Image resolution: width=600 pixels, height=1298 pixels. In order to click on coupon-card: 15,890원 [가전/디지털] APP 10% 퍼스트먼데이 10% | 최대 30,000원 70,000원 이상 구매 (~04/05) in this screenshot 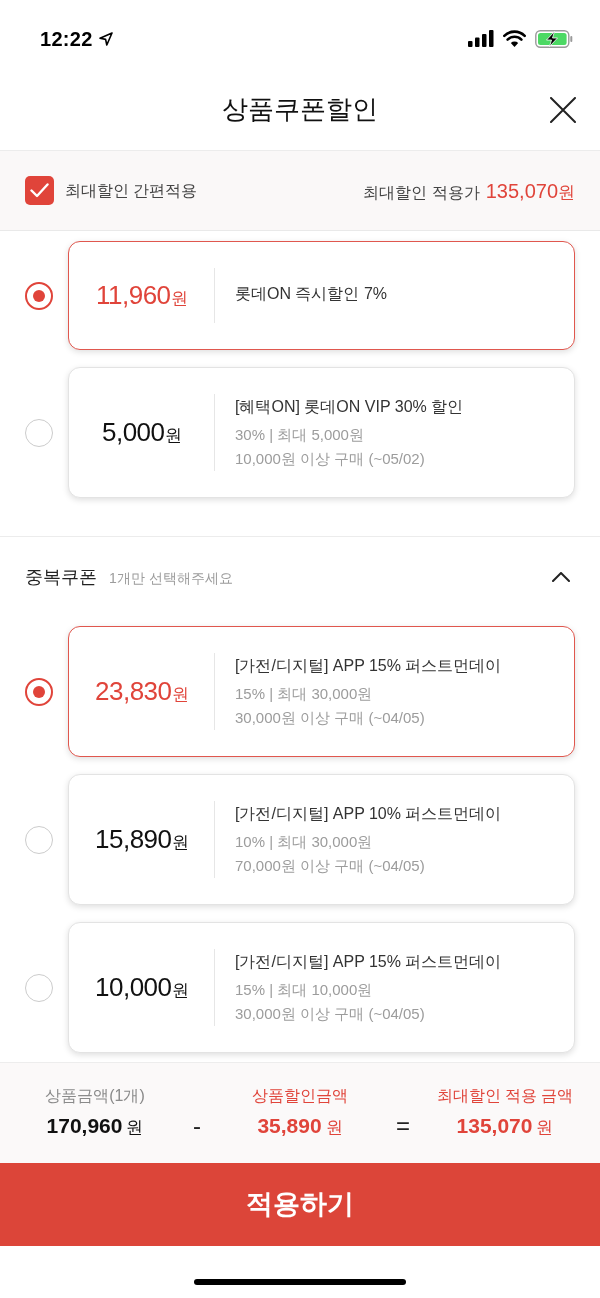, I will do `click(321, 839)`.